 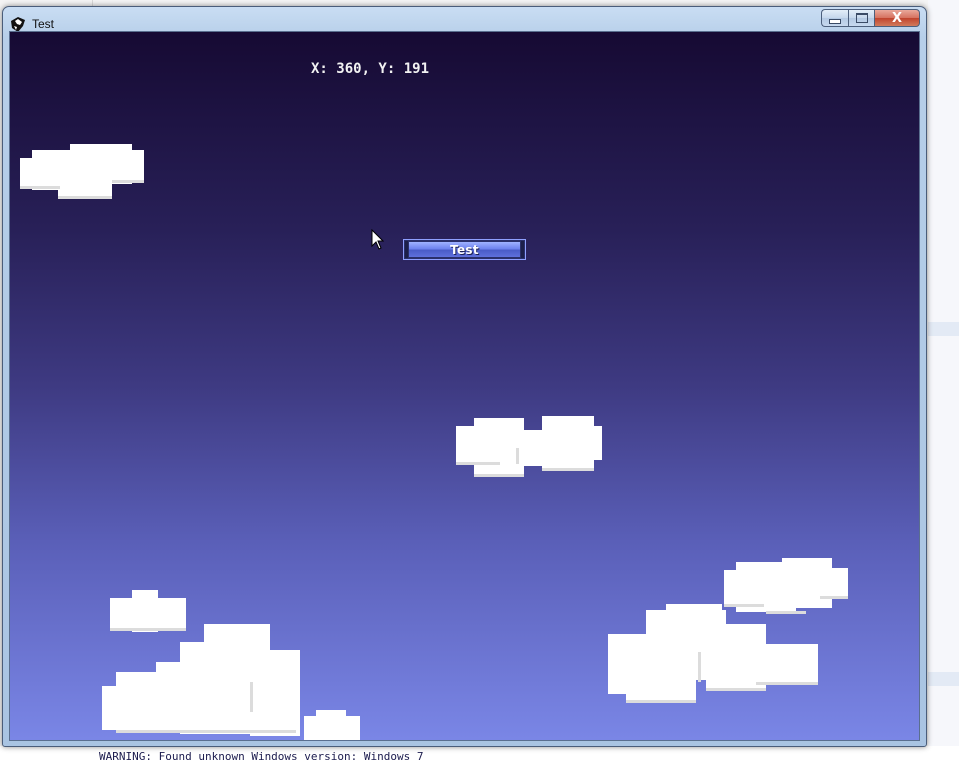 I want to click on test-button: Test, so click(x=464, y=249).